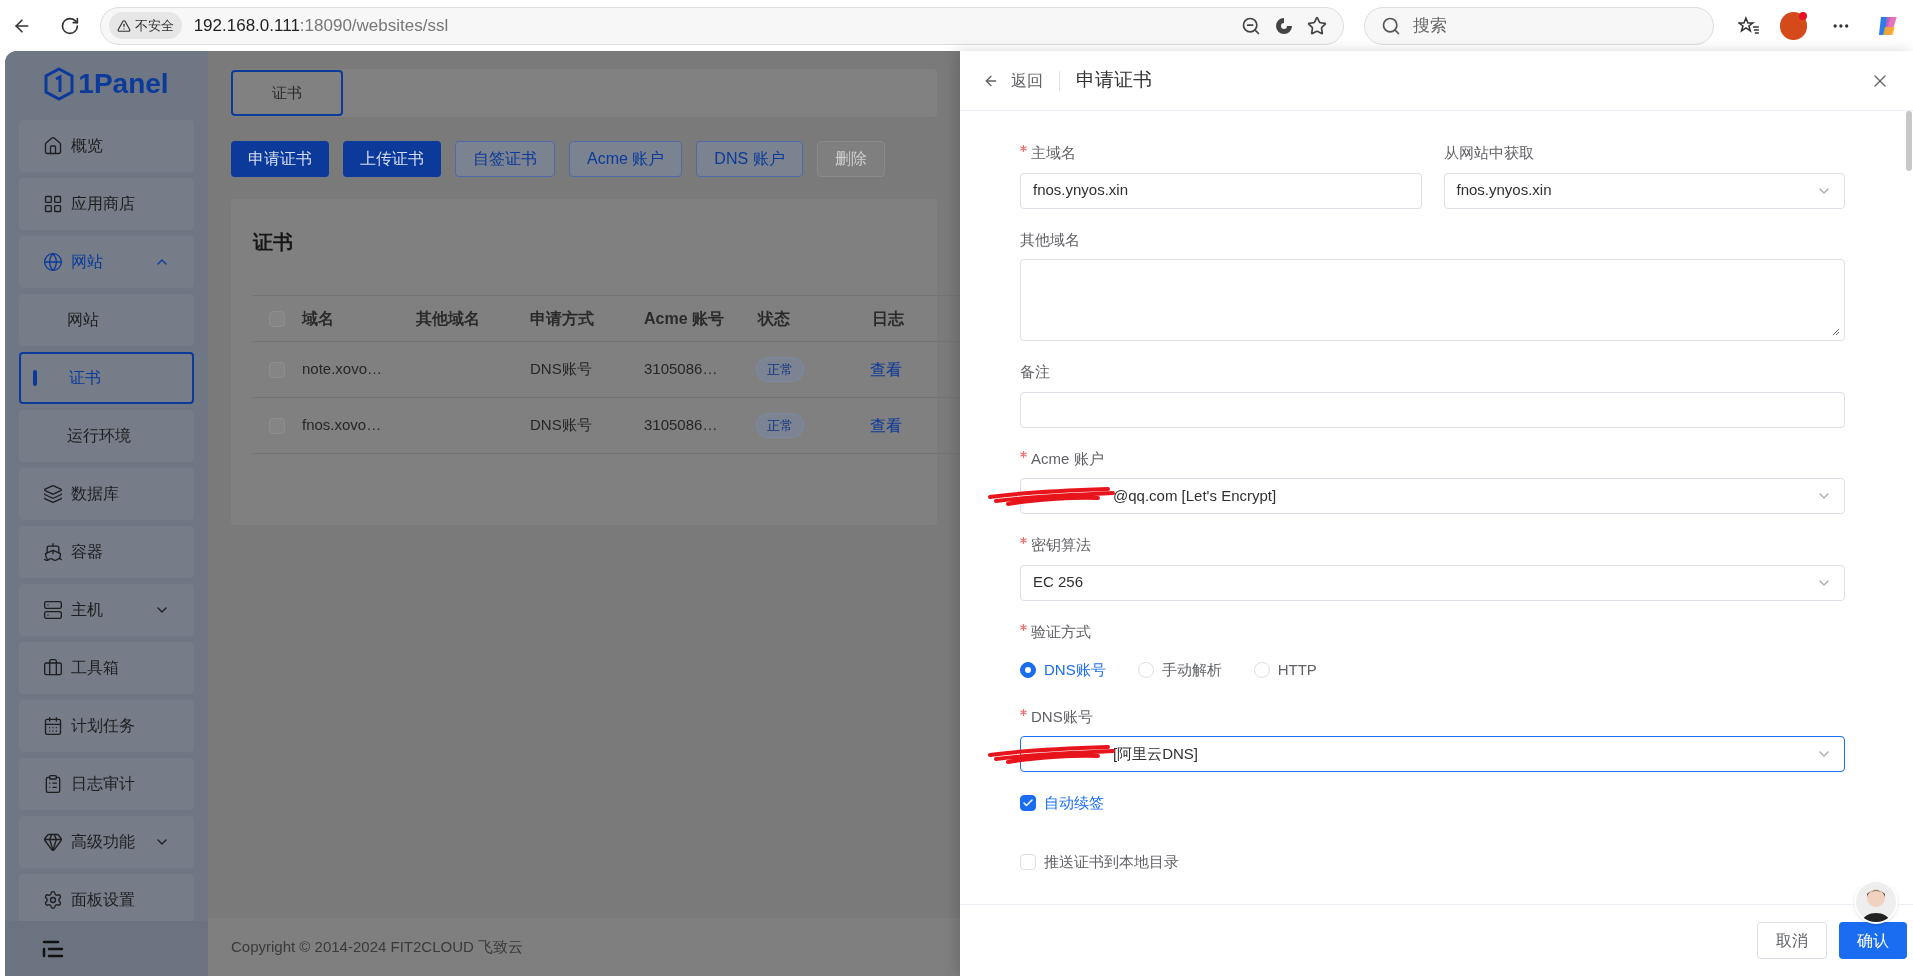 This screenshot has width=1913, height=976. I want to click on back-link: 返回, so click(1027, 80).